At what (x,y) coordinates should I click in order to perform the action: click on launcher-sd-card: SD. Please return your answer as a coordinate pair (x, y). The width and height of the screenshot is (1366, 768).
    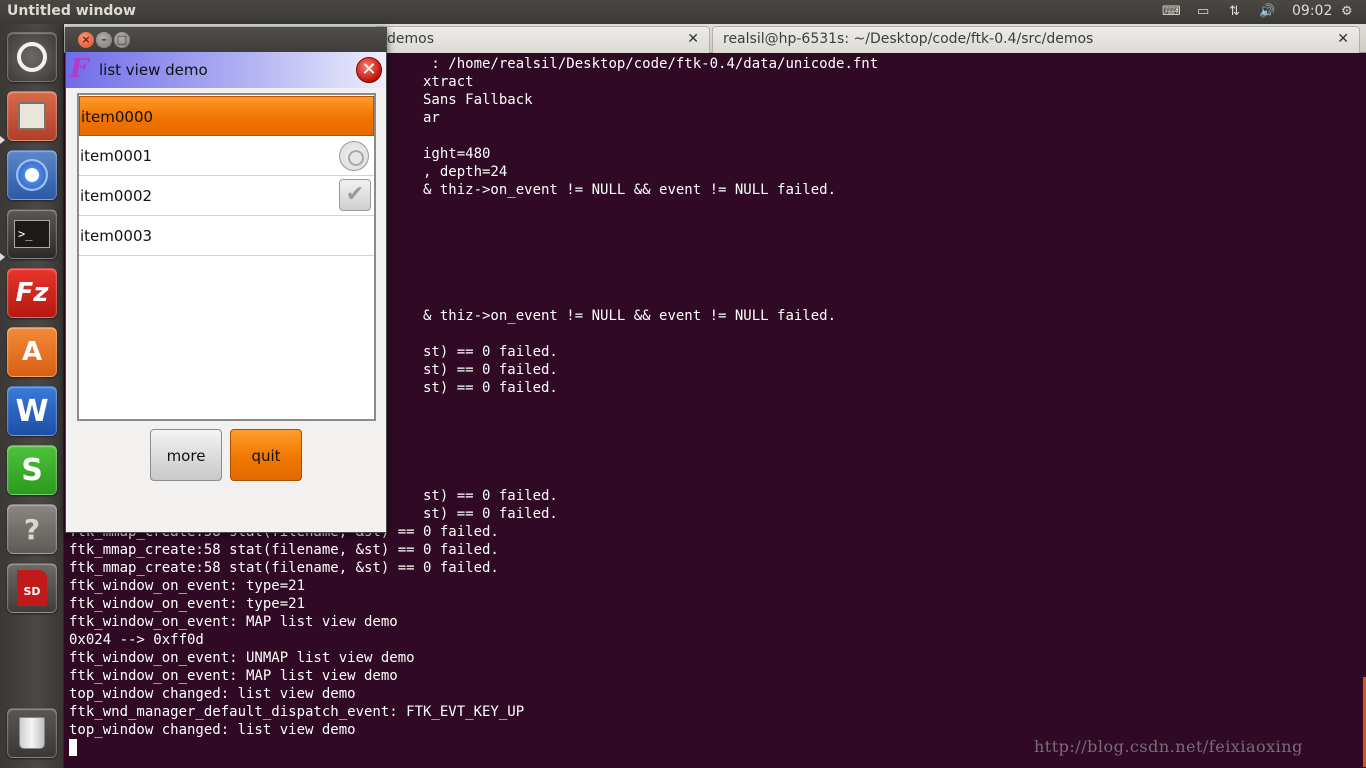
    Looking at the image, I should click on (32, 588).